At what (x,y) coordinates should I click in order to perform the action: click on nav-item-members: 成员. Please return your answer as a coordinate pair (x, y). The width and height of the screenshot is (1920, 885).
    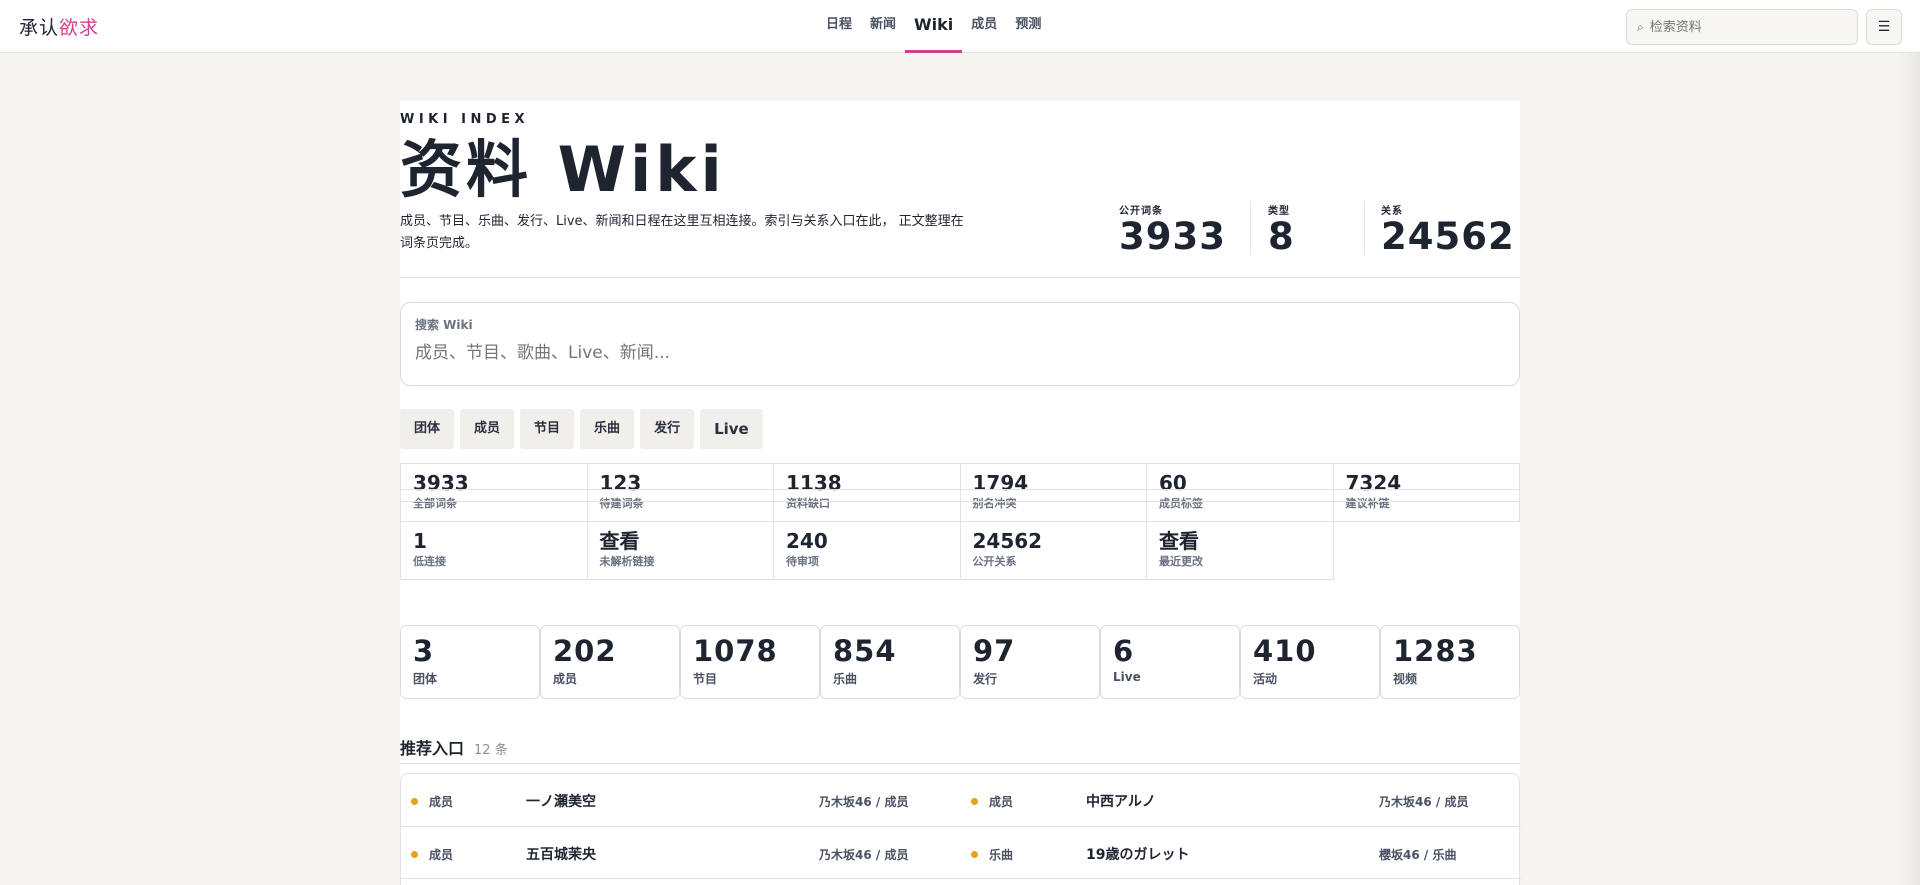
    Looking at the image, I should click on (984, 26).